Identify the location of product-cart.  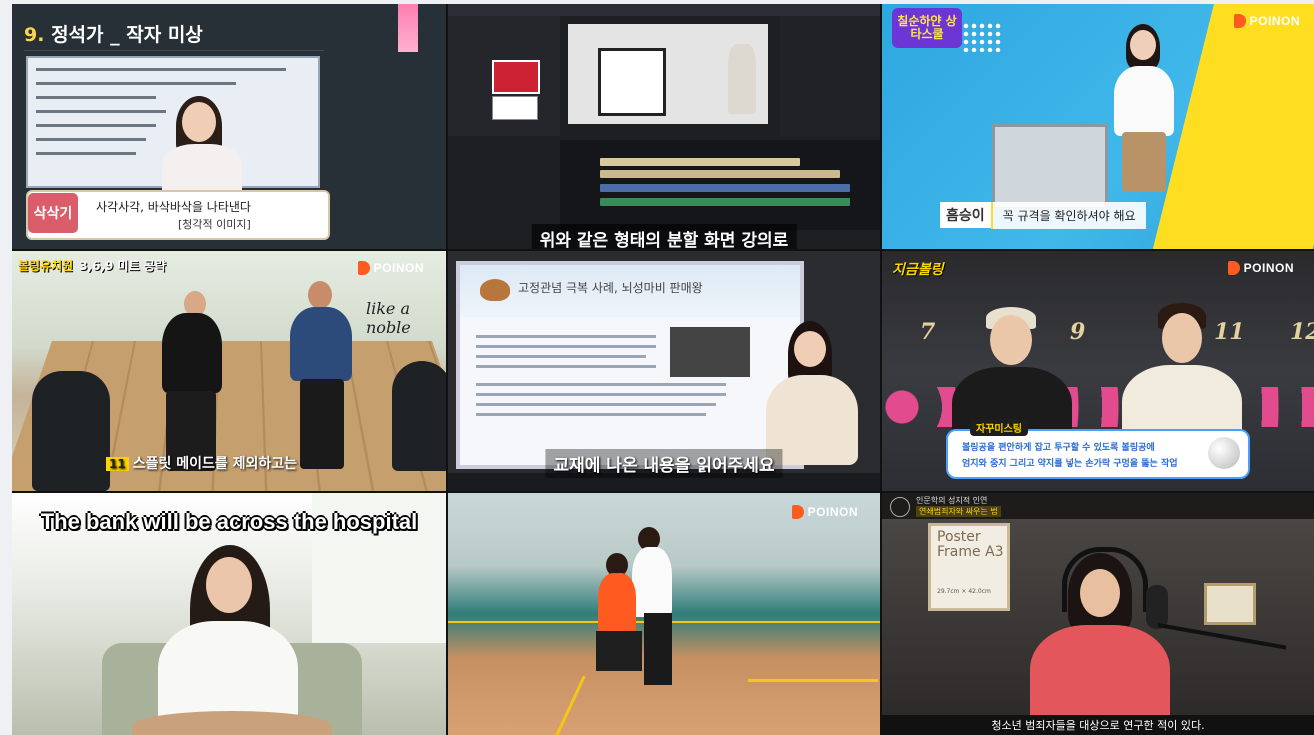
(1050, 167).